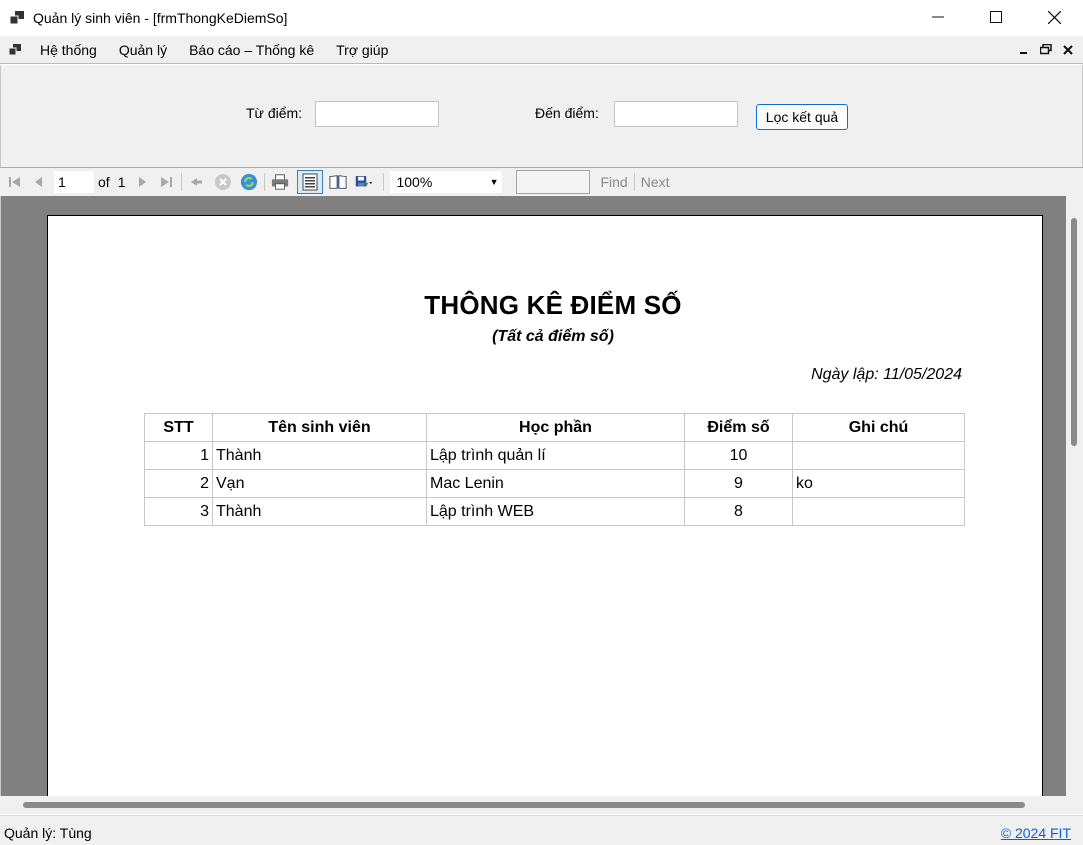  What do you see at coordinates (280, 182) in the screenshot?
I see `print-icon` at bounding box center [280, 182].